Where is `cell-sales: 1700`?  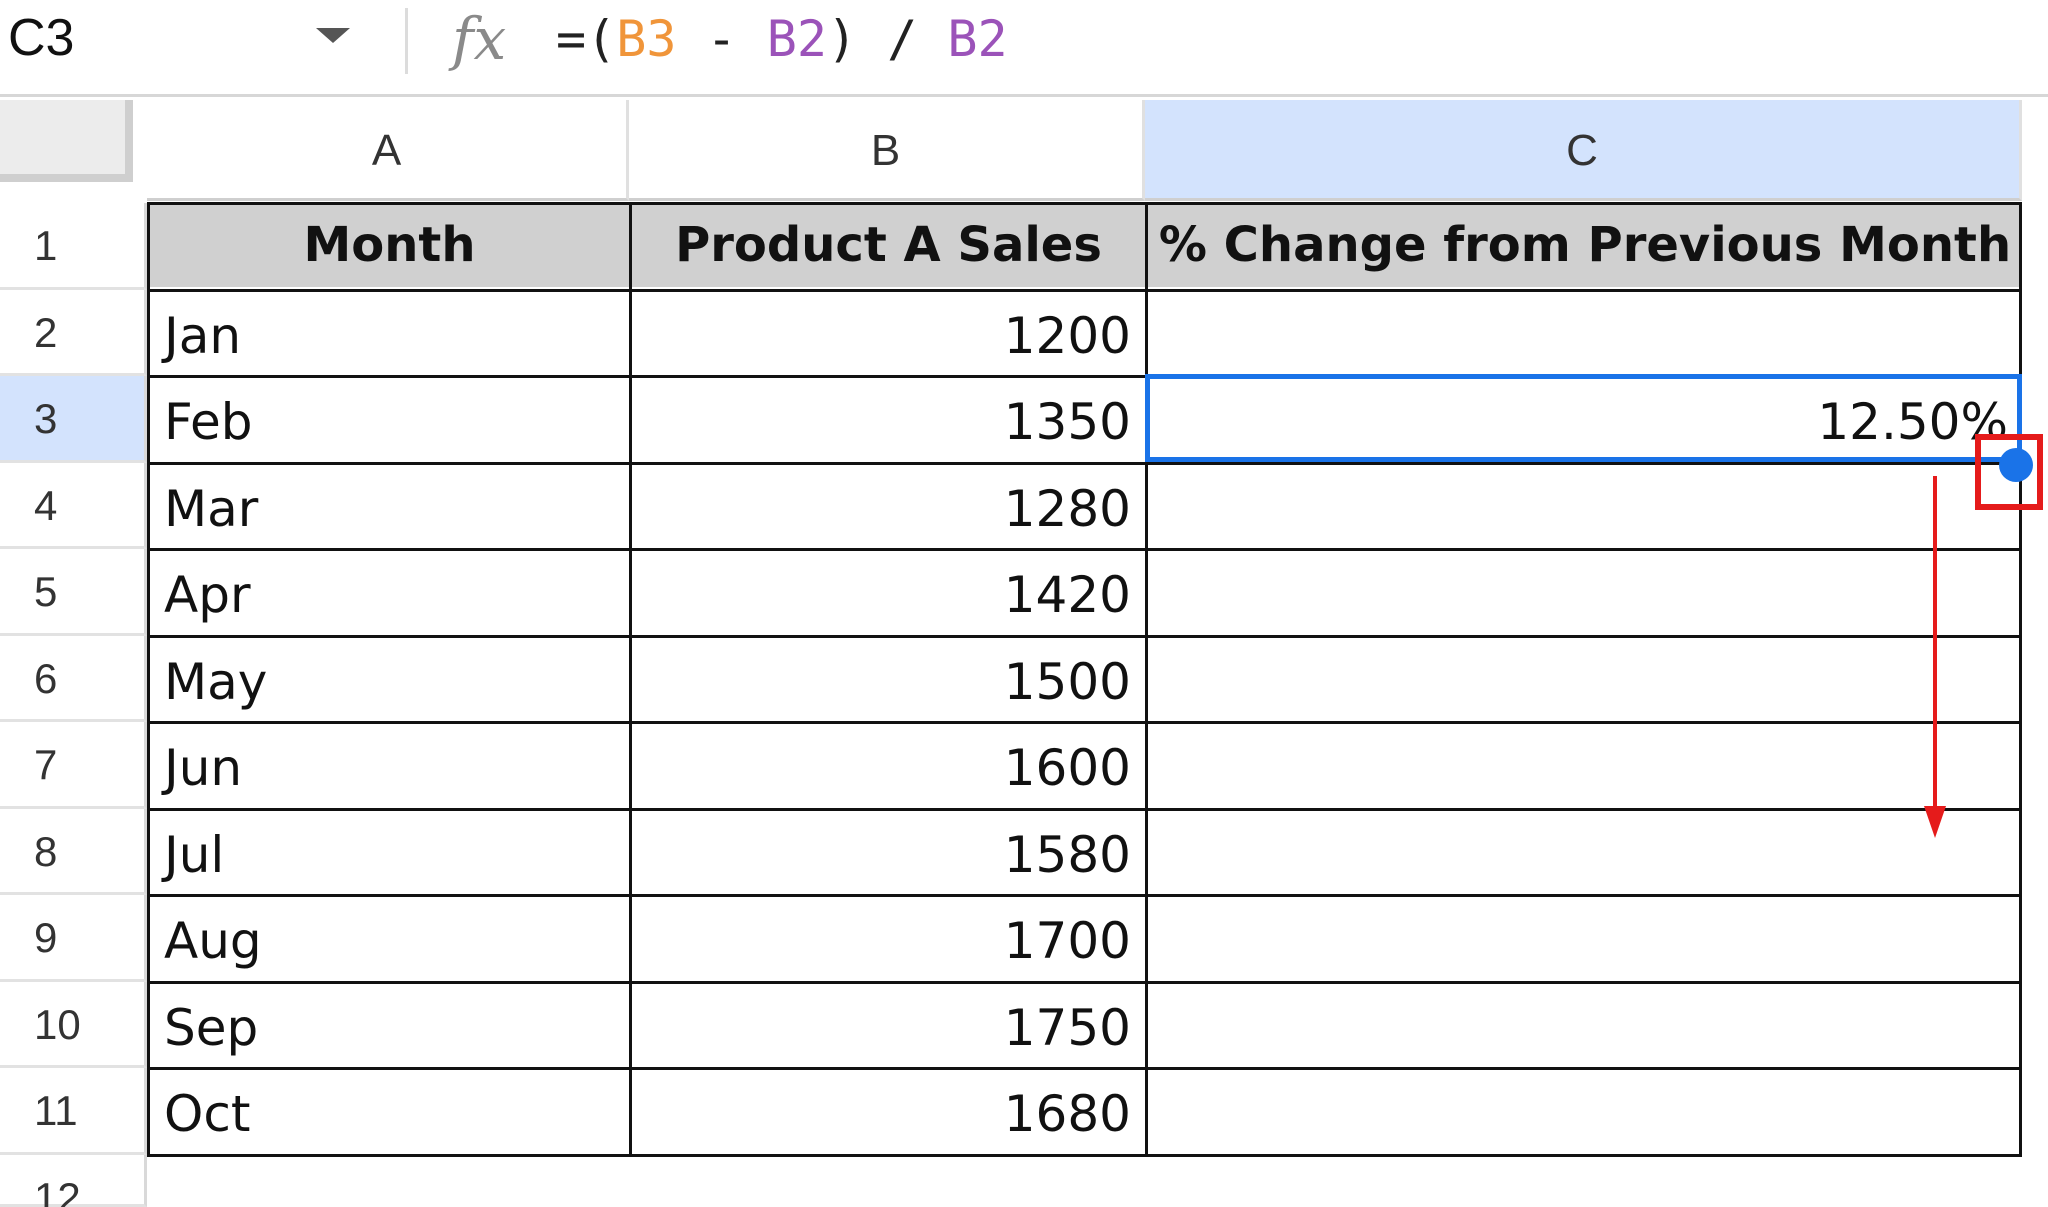
cell-sales: 1700 is located at coordinates (888, 941).